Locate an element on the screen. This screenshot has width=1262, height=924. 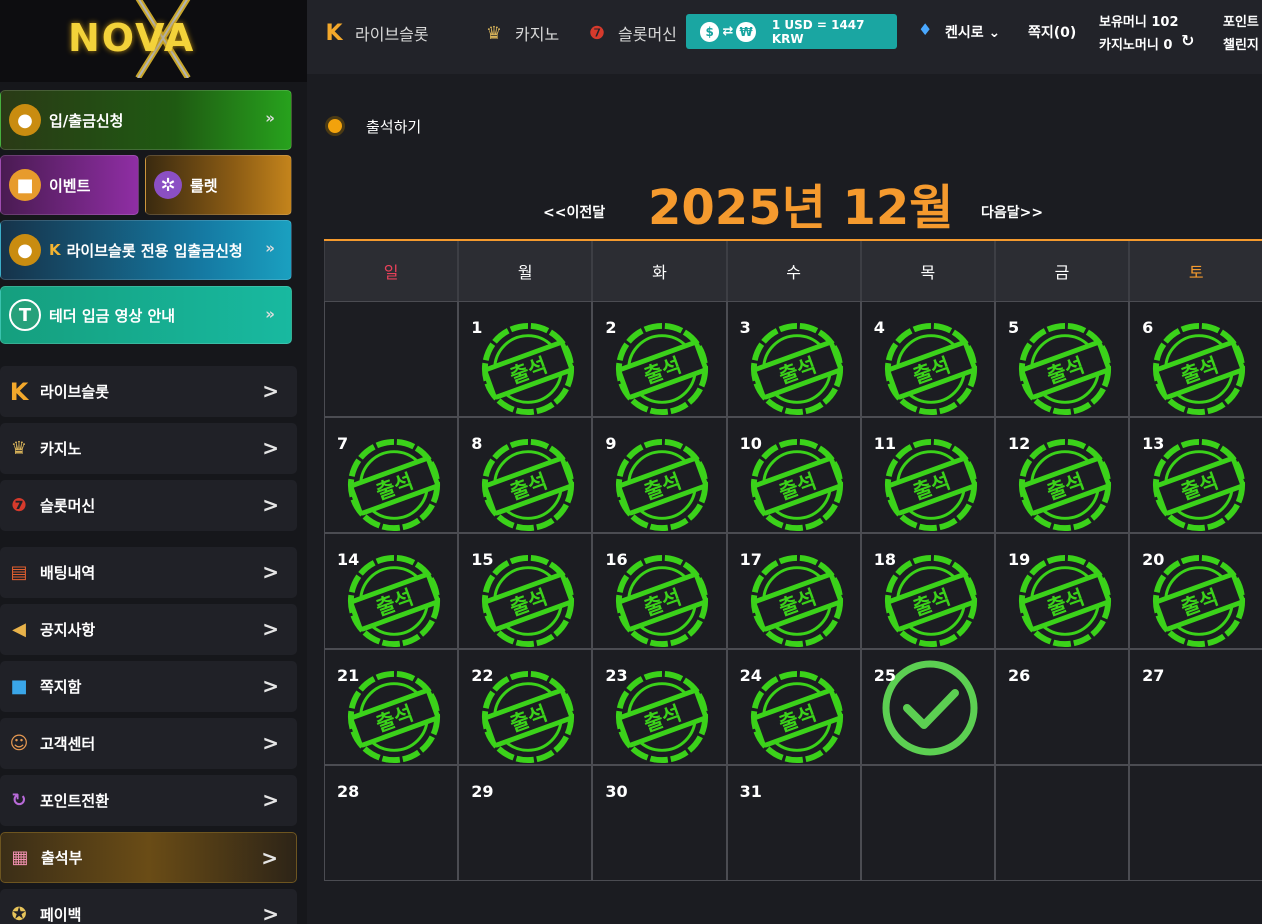
day-number: 10 is located at coordinates (750, 443).